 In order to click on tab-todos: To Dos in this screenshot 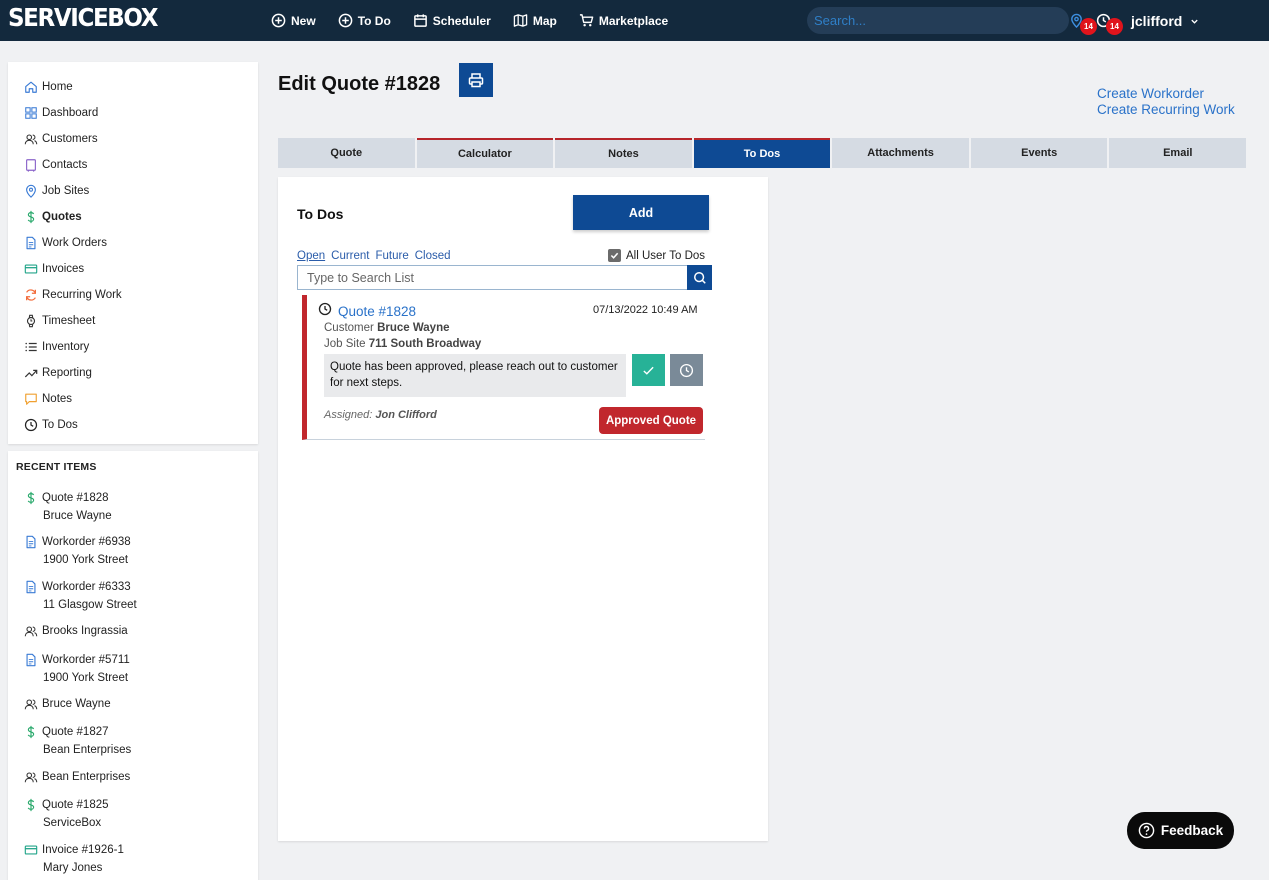, I will do `click(762, 153)`.